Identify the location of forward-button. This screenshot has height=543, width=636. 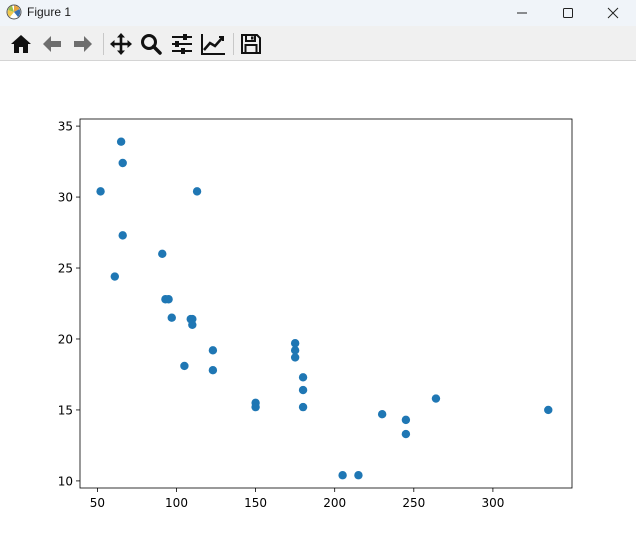
(83, 44).